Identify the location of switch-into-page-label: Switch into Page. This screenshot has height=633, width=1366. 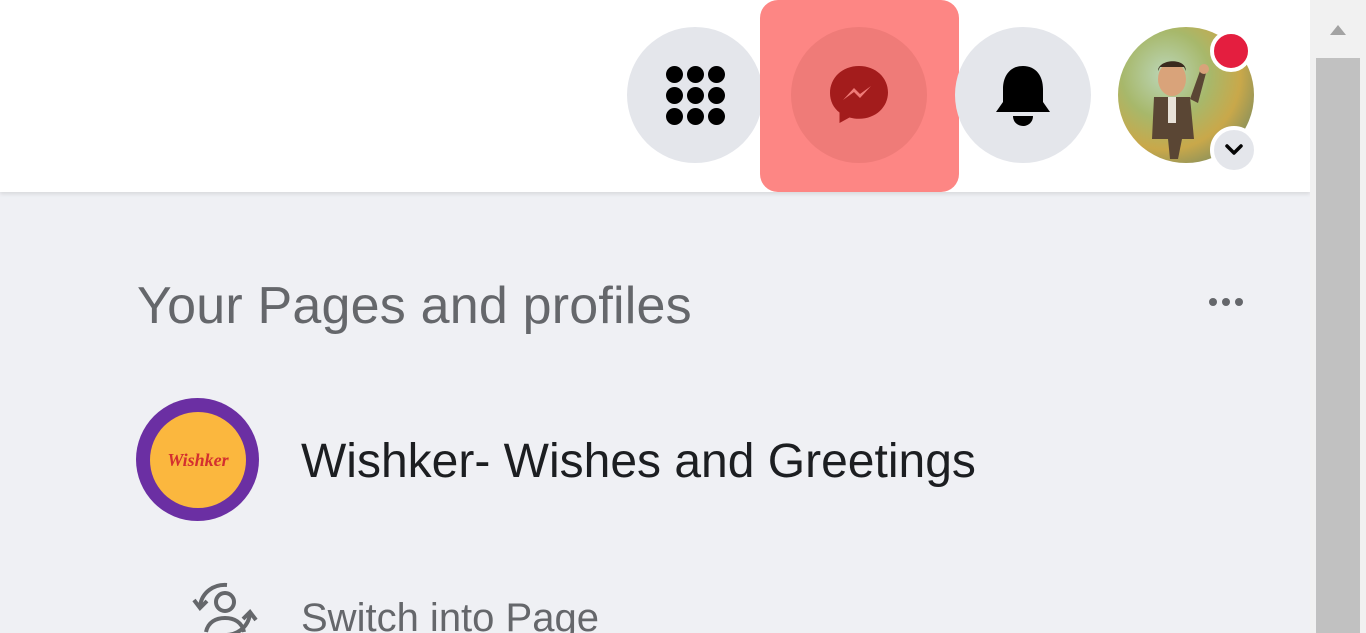
(450, 614).